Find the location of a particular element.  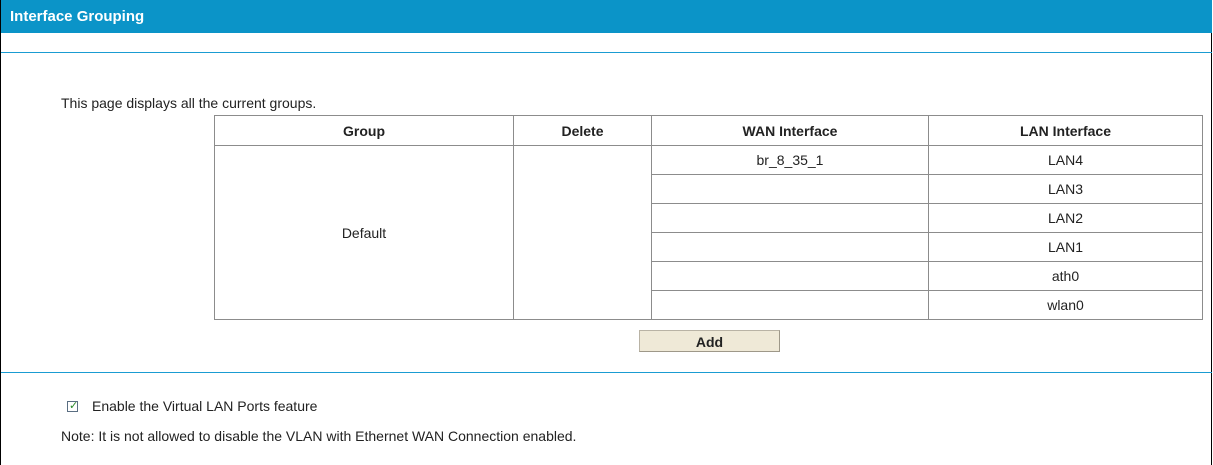

column-header-lan-interface: LAN Interface is located at coordinates (1065, 130).